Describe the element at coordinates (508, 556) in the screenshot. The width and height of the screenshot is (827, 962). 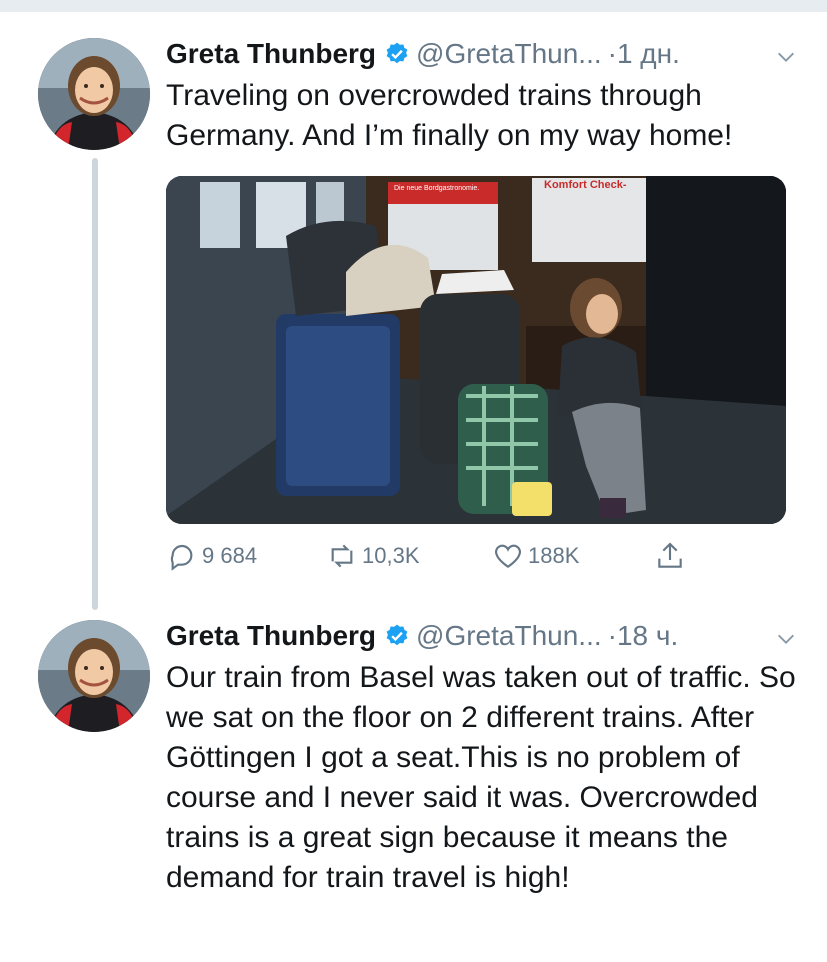
I see `heart-icon` at that location.